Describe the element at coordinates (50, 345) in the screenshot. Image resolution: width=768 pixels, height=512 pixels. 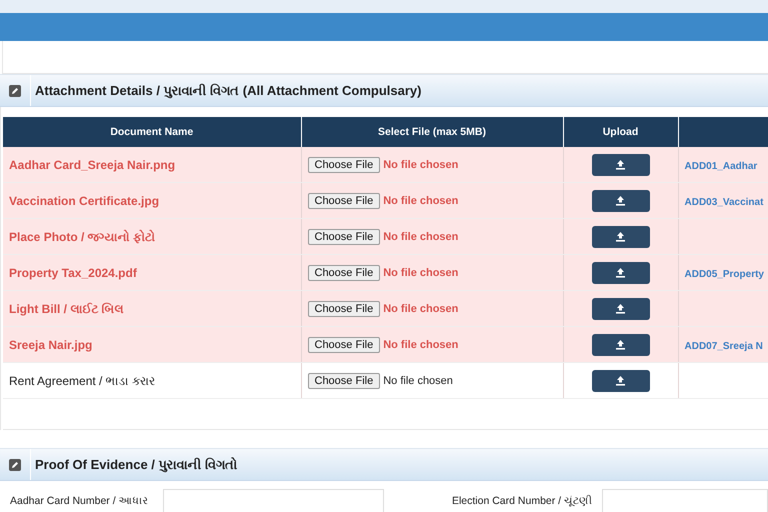
I see `document-name: Sreeja Nair.jpg` at that location.